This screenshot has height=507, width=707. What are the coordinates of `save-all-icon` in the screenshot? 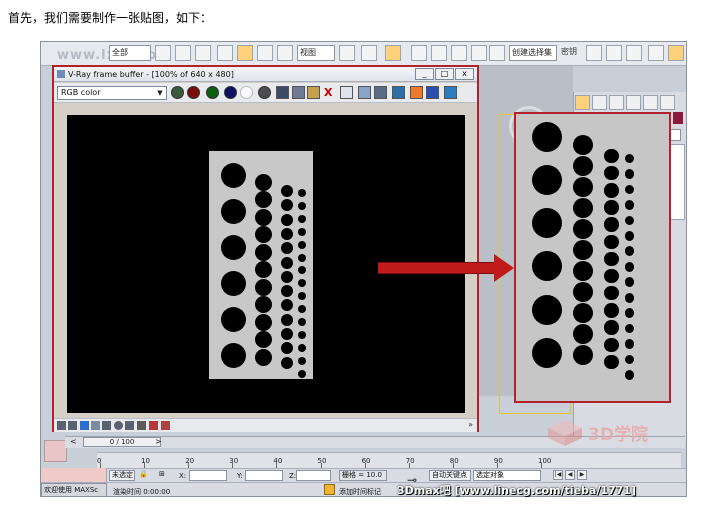 It's located at (298, 92).